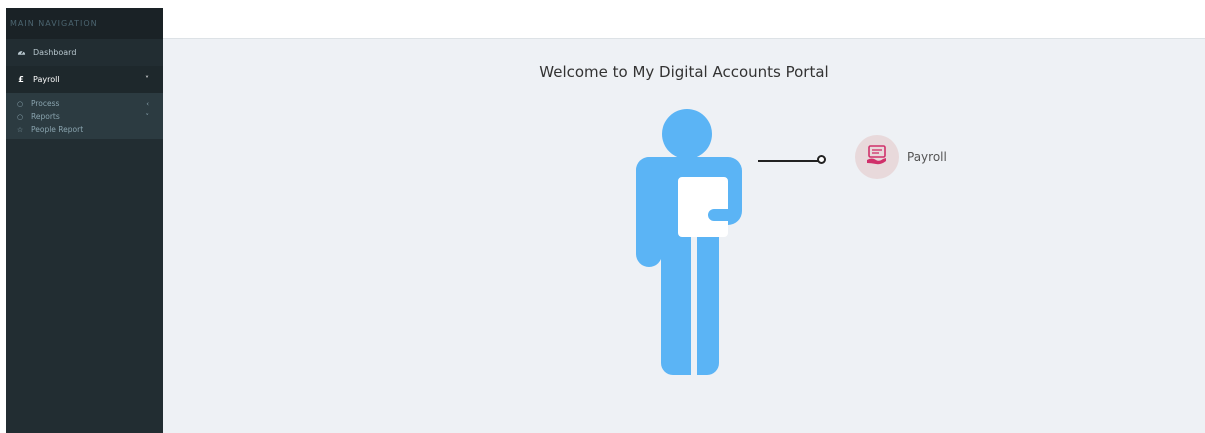 The height and width of the screenshot is (433, 1205). What do you see at coordinates (147, 103) in the screenshot?
I see `chevron-left-icon: ‹` at bounding box center [147, 103].